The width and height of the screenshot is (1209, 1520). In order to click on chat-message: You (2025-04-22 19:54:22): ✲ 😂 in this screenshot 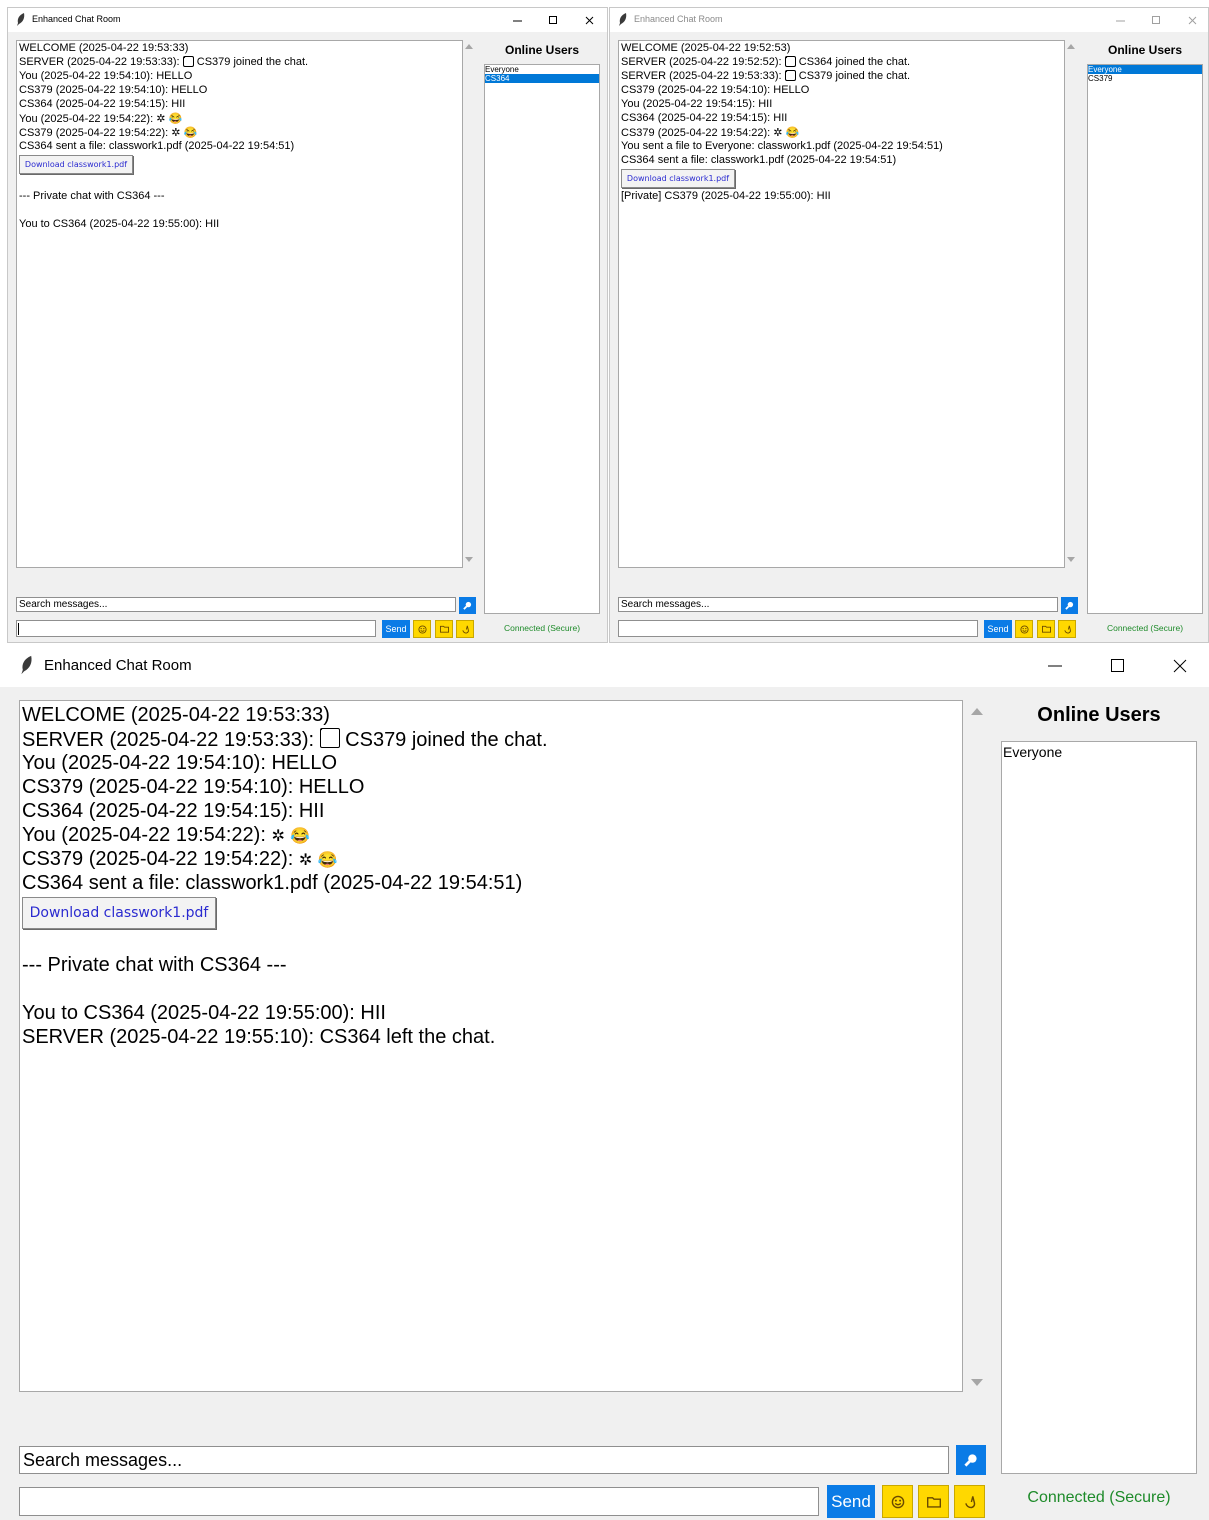, I will do `click(166, 835)`.